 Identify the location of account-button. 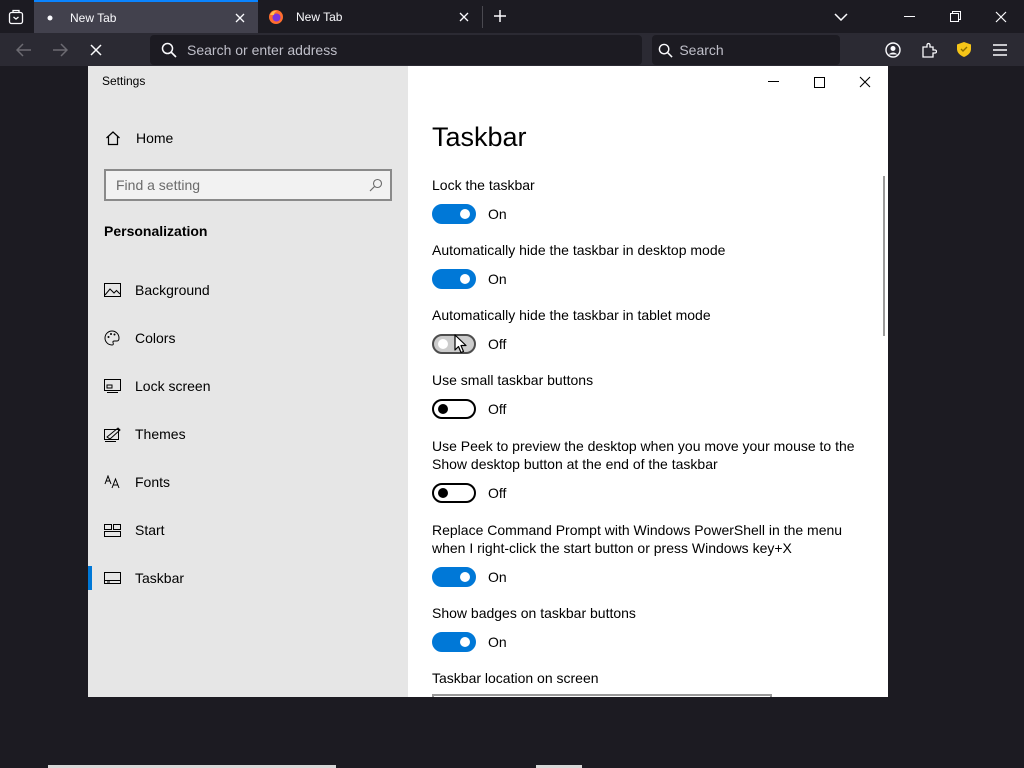
(893, 49).